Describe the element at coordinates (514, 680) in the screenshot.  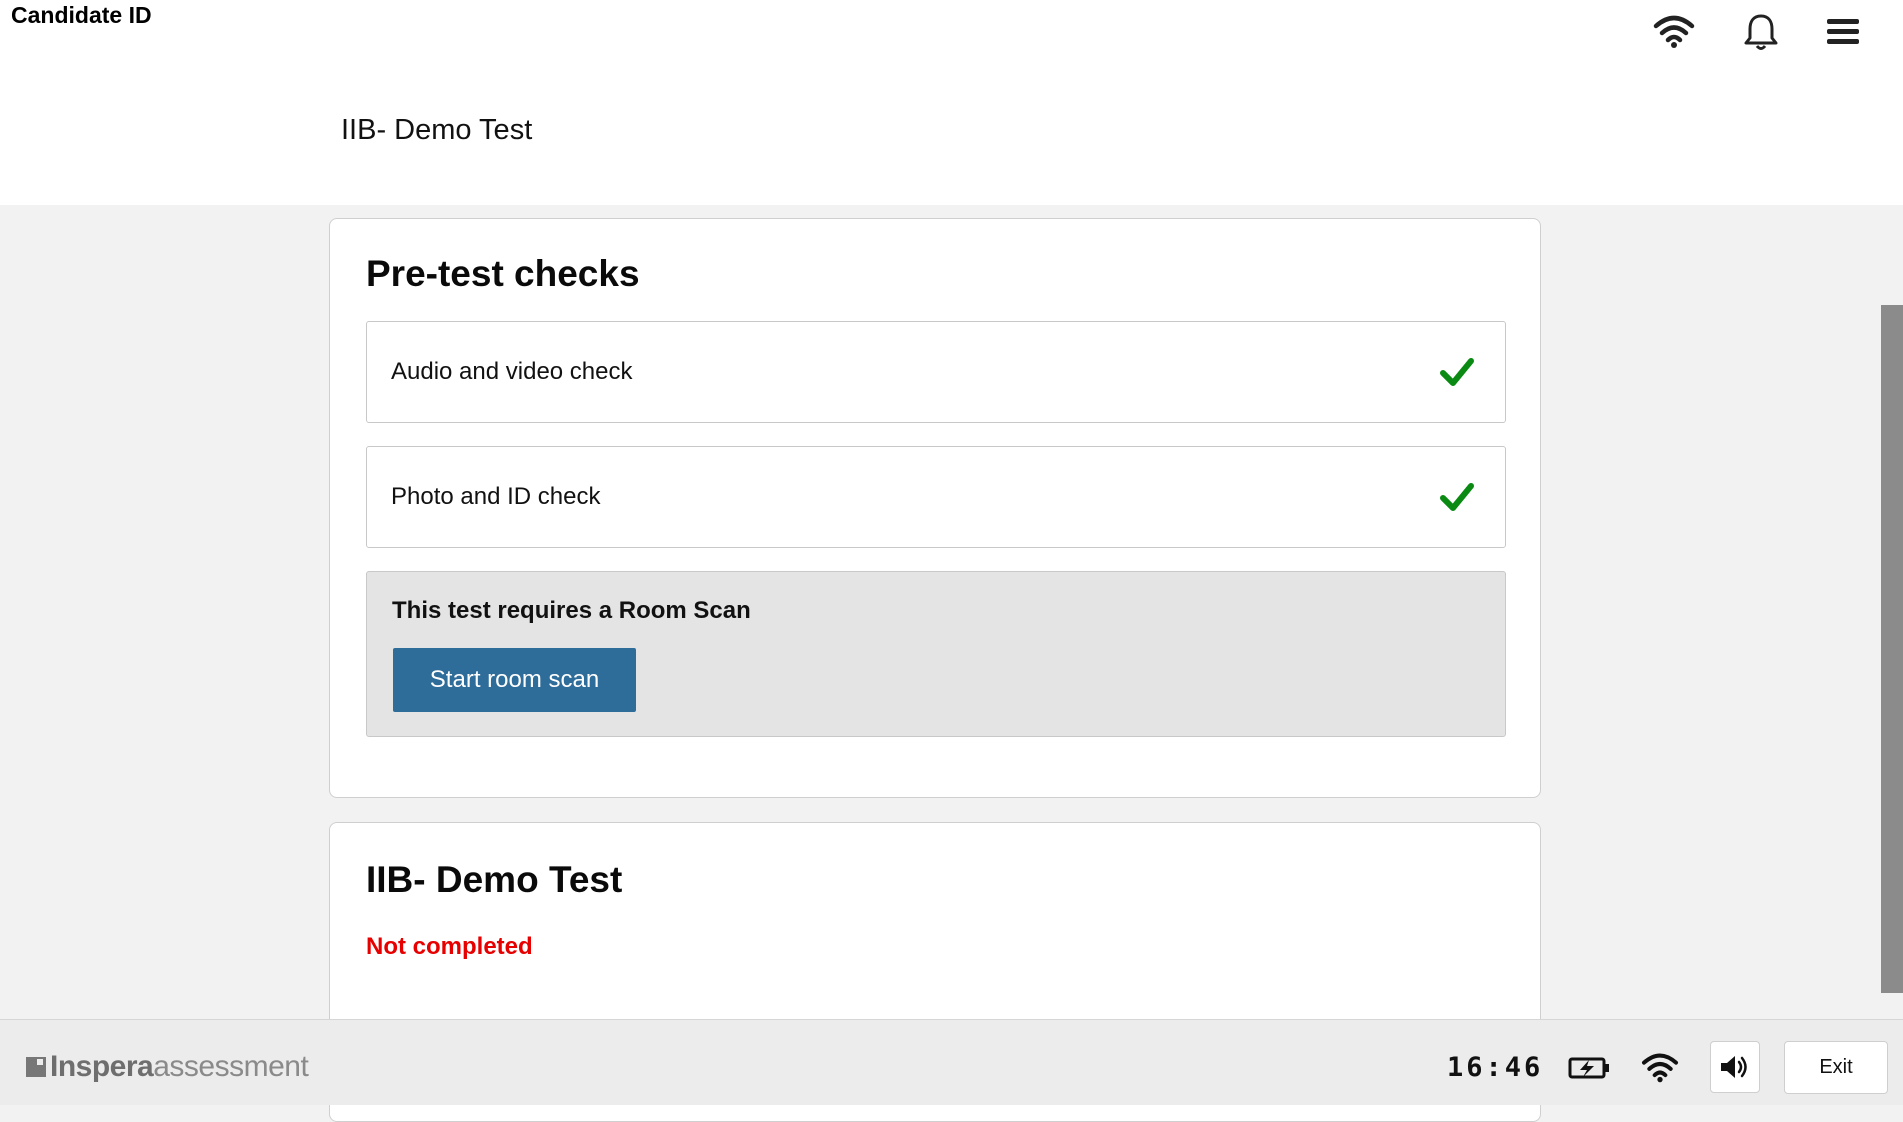
I see `start-room-scan-button: Start room scan` at that location.